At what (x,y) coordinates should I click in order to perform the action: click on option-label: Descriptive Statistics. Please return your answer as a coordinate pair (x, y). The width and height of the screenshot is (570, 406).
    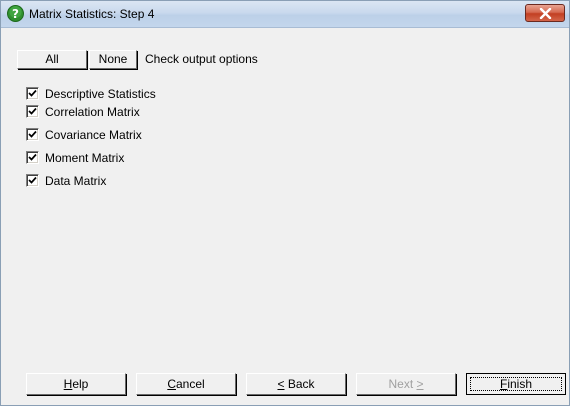
    Looking at the image, I should click on (100, 94).